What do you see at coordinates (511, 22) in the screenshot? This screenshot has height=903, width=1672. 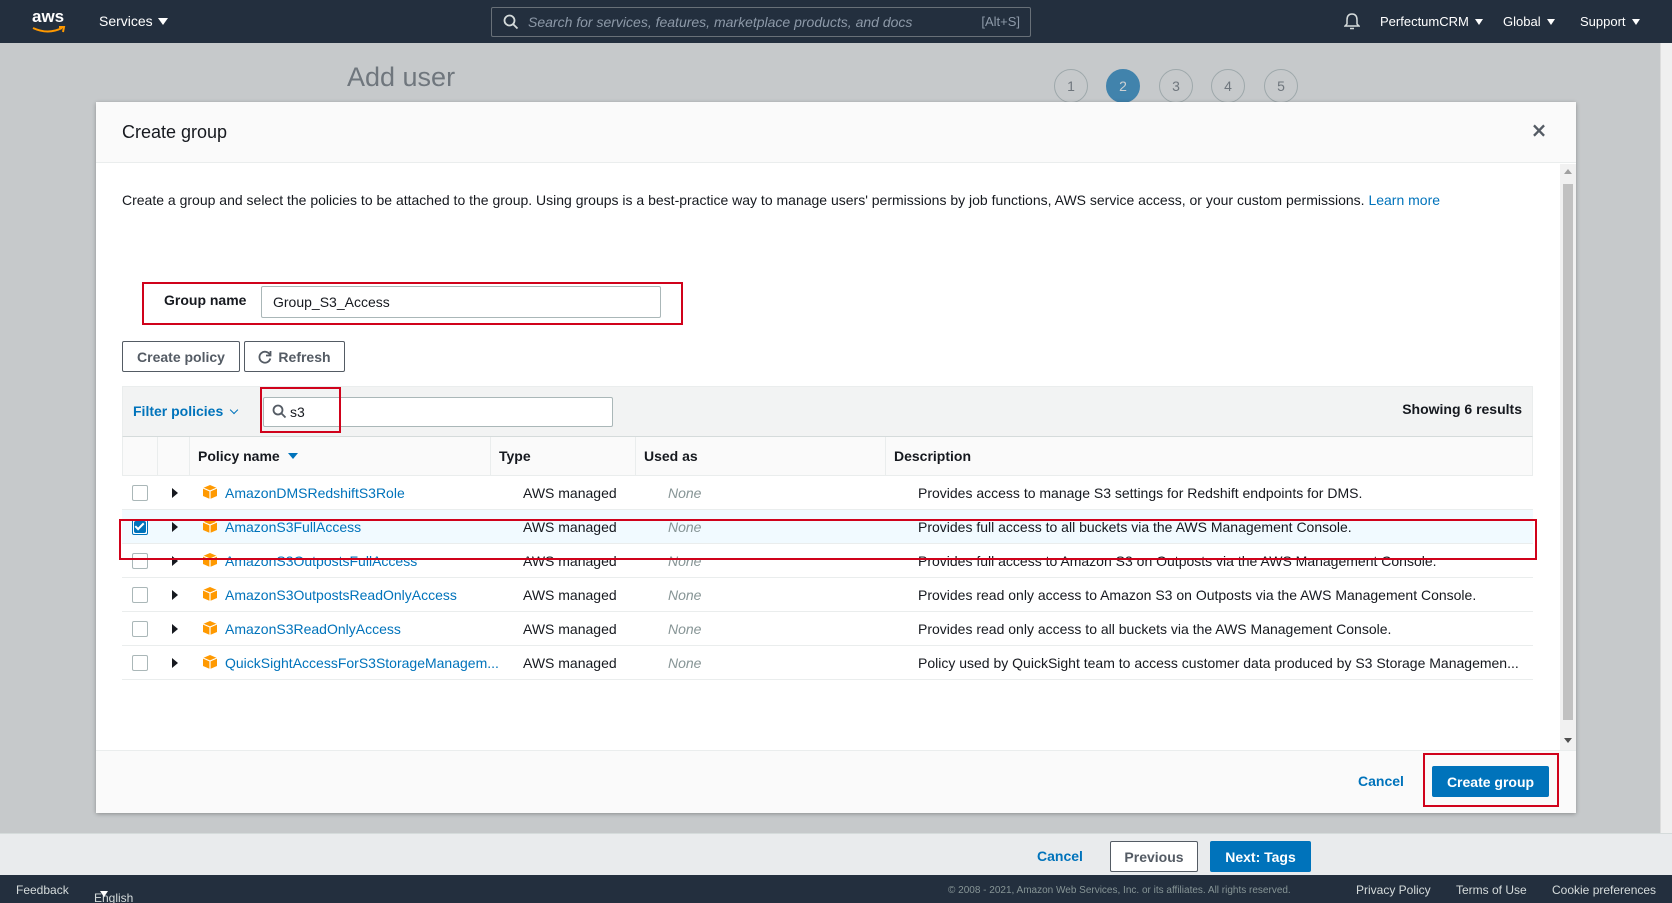 I see `search-icon` at bounding box center [511, 22].